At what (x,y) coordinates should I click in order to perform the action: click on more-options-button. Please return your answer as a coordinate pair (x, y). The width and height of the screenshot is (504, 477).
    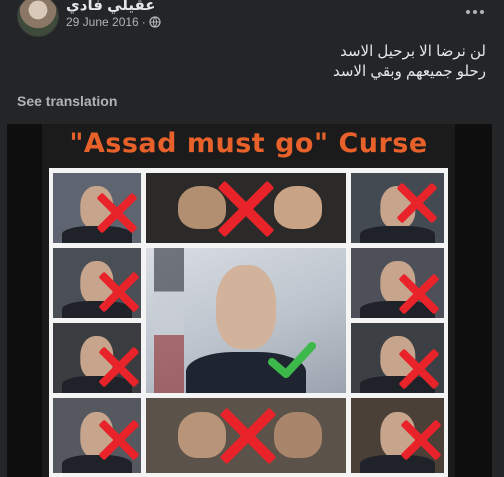
    Looking at the image, I should click on (475, 12).